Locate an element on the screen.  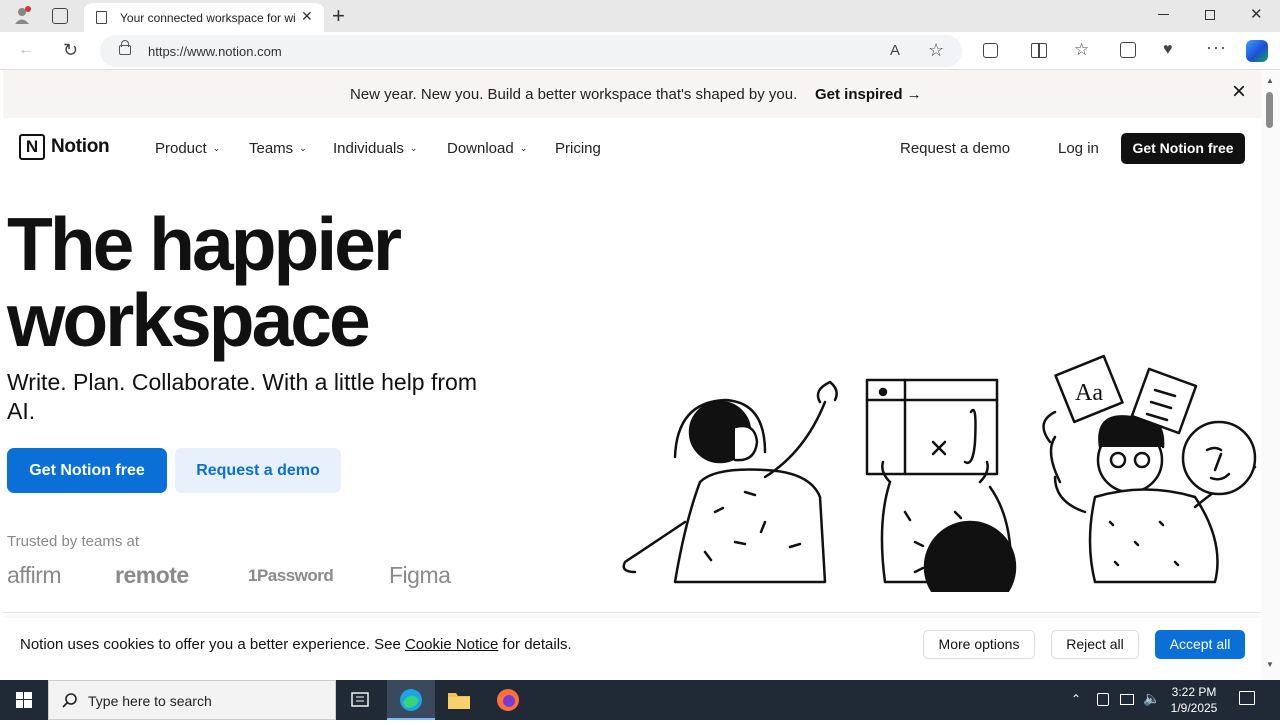
accept-all-button: Accept all is located at coordinates (1200, 644).